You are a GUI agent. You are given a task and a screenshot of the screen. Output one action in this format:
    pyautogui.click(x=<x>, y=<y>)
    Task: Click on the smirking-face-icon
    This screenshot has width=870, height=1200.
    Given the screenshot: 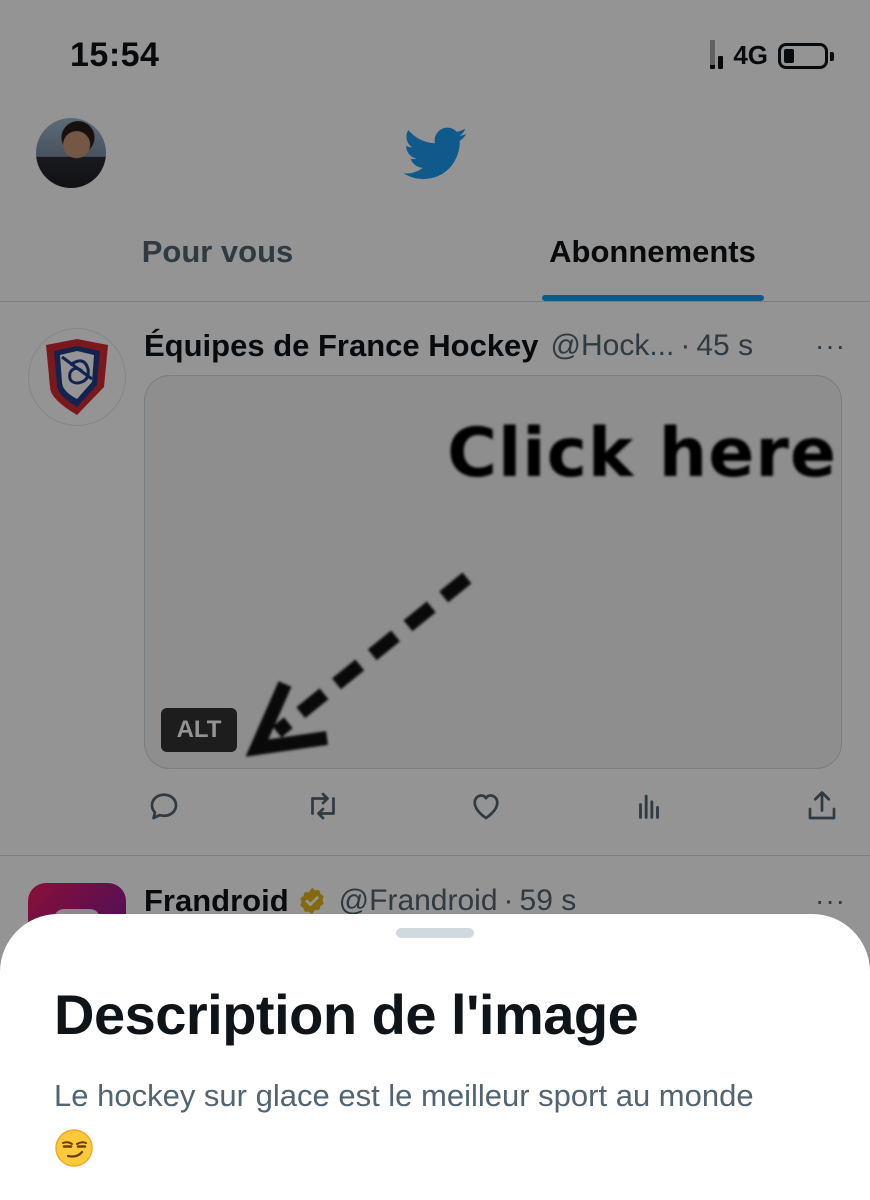 What is the action you would take?
    pyautogui.click(x=74, y=1148)
    